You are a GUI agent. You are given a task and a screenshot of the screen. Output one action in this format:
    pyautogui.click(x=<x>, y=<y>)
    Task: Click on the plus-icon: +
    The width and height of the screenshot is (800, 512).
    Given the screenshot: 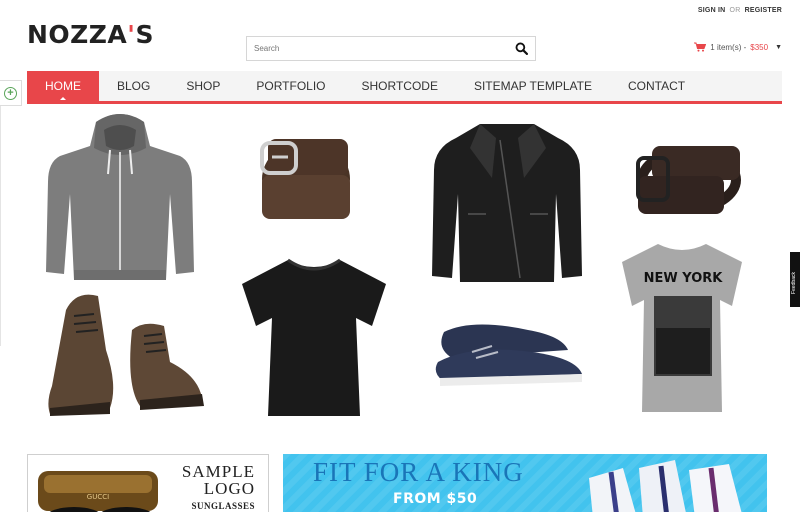 What is the action you would take?
    pyautogui.click(x=10, y=93)
    